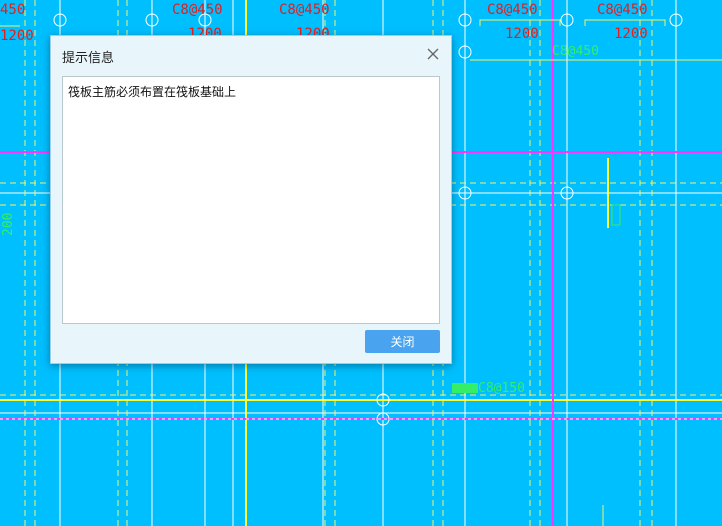 The height and width of the screenshot is (526, 722). Describe the element at coordinates (402, 341) in the screenshot. I see `close-button: 关闭` at that location.